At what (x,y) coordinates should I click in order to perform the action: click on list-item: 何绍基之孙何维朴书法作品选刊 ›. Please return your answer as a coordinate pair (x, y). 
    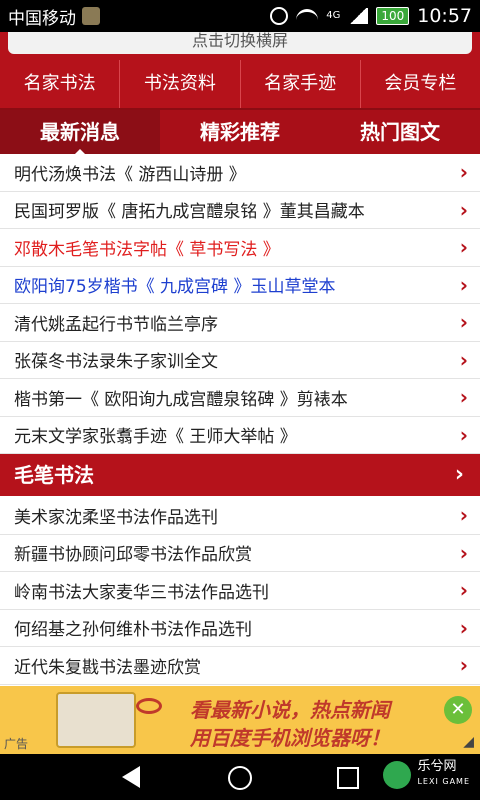
    Looking at the image, I should click on (240, 628).